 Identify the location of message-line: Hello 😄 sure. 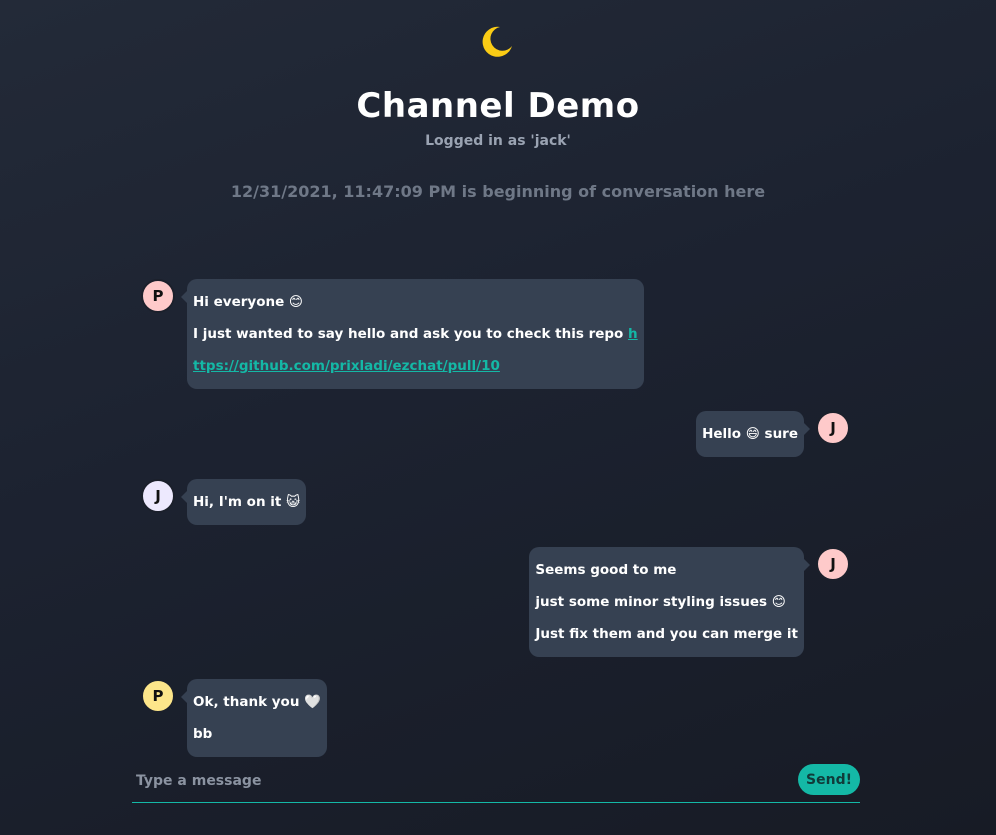
(750, 434).